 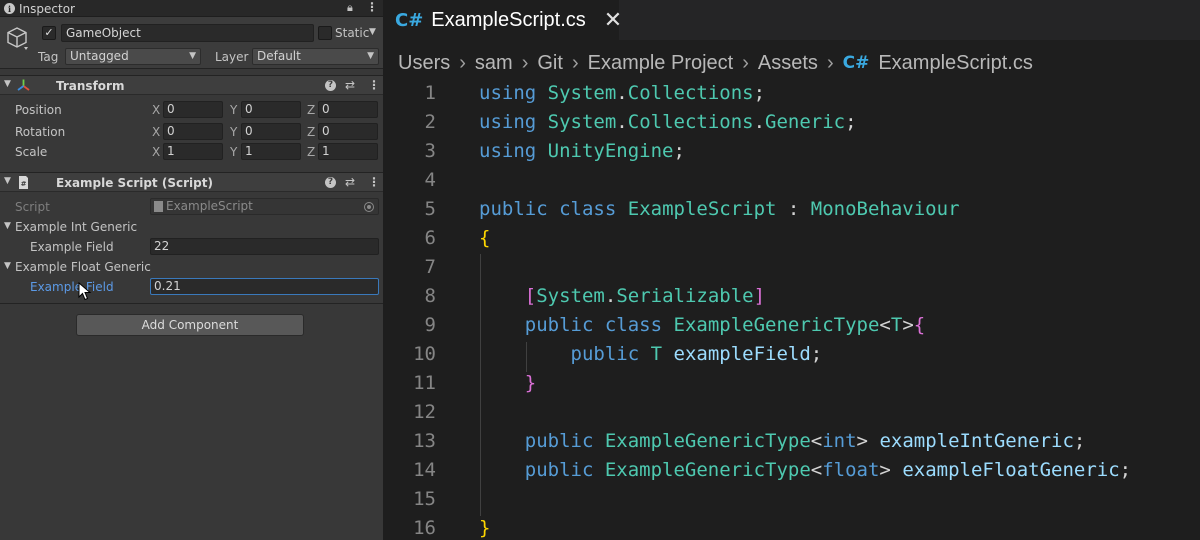 I want to click on position-y-field: 0, so click(x=271, y=109).